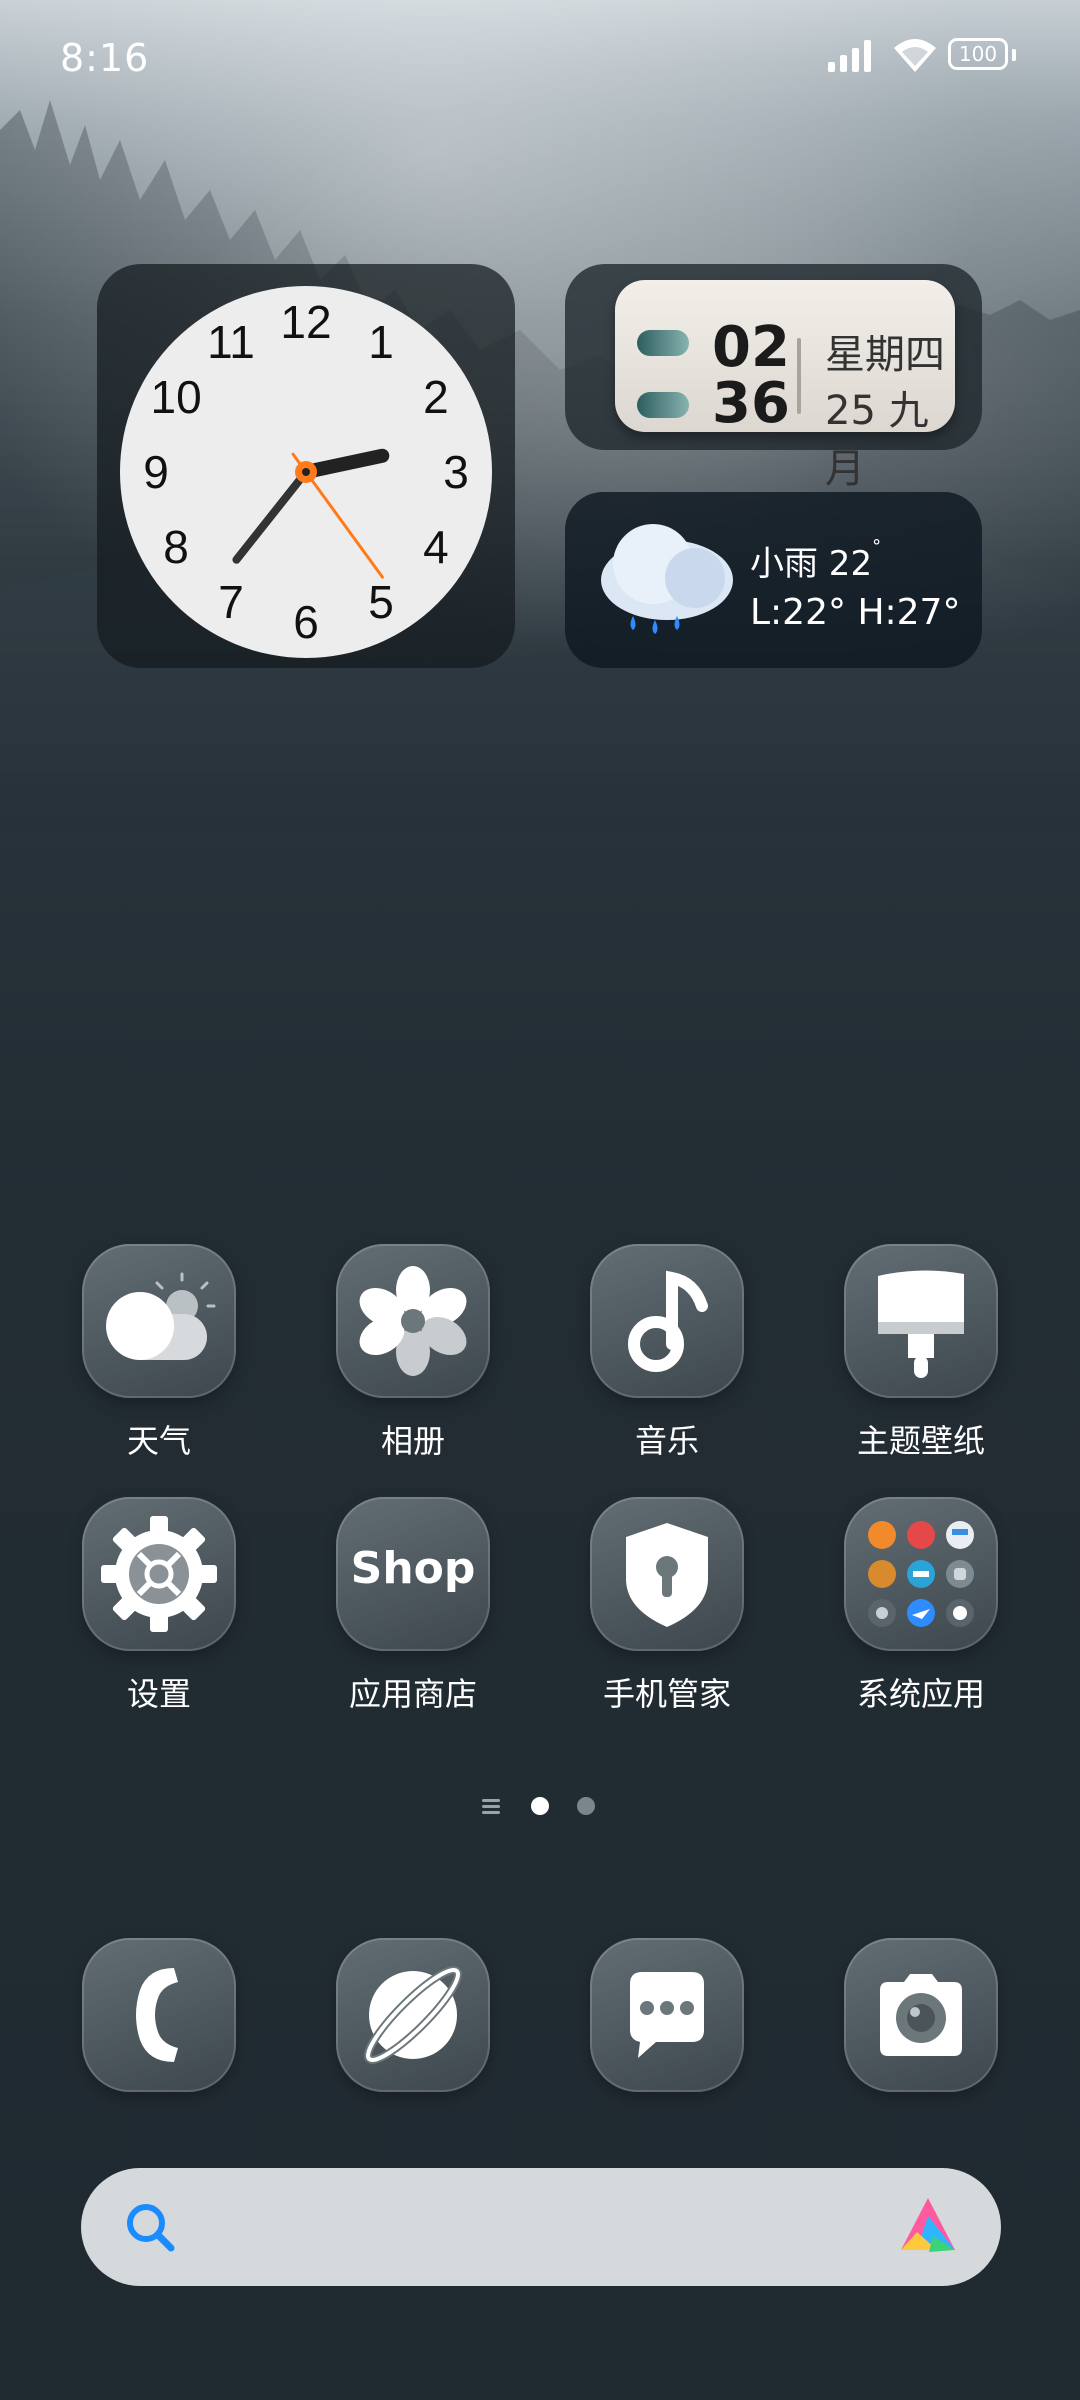 This screenshot has width=1080, height=2400. I want to click on app-weather: 天气, so click(150, 1352).